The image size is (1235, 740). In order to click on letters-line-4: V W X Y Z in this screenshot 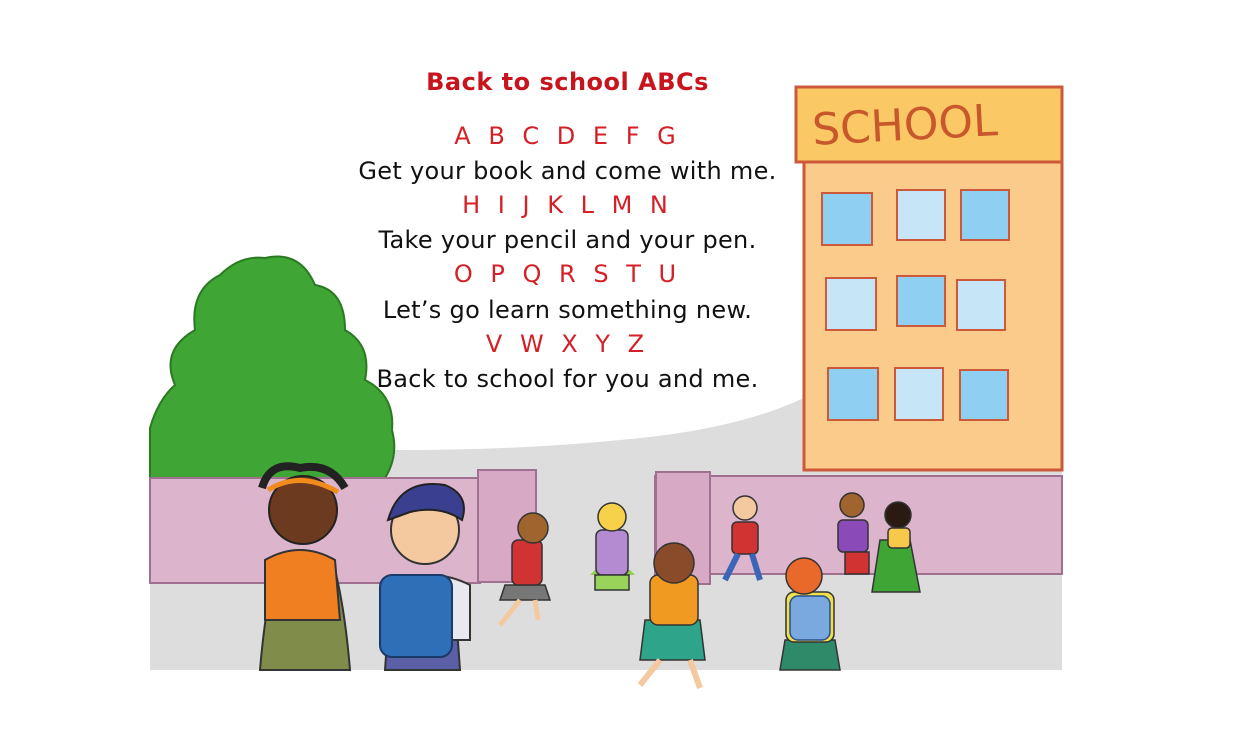, I will do `click(567, 344)`.